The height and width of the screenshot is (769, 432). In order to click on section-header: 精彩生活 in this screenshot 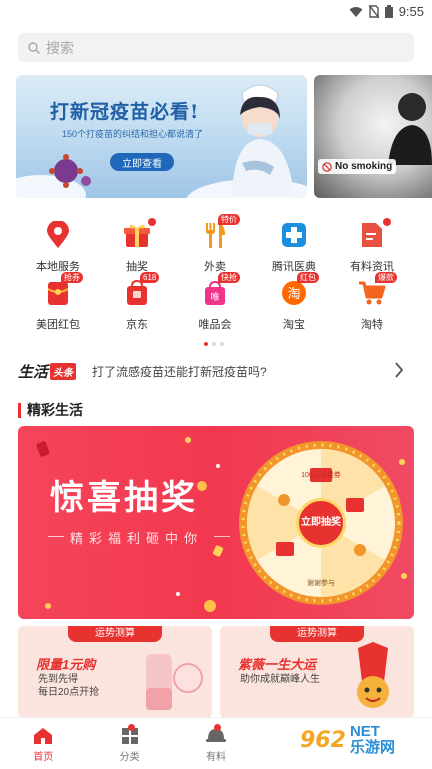, I will do `click(50, 410)`.